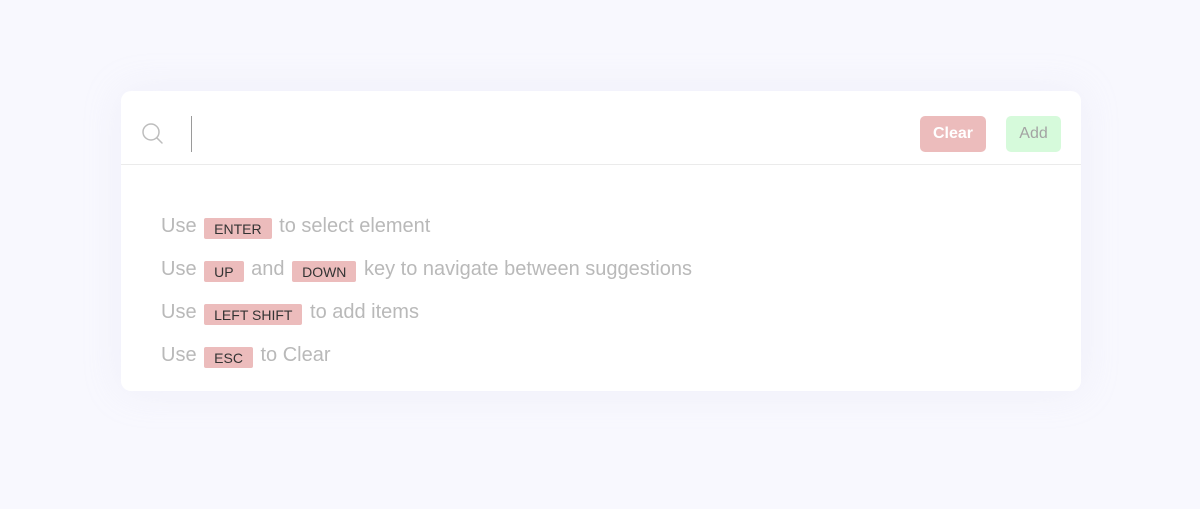 The height and width of the screenshot is (509, 1200). I want to click on hint-add: Use LEFT SHIFT to add items, so click(426, 322).